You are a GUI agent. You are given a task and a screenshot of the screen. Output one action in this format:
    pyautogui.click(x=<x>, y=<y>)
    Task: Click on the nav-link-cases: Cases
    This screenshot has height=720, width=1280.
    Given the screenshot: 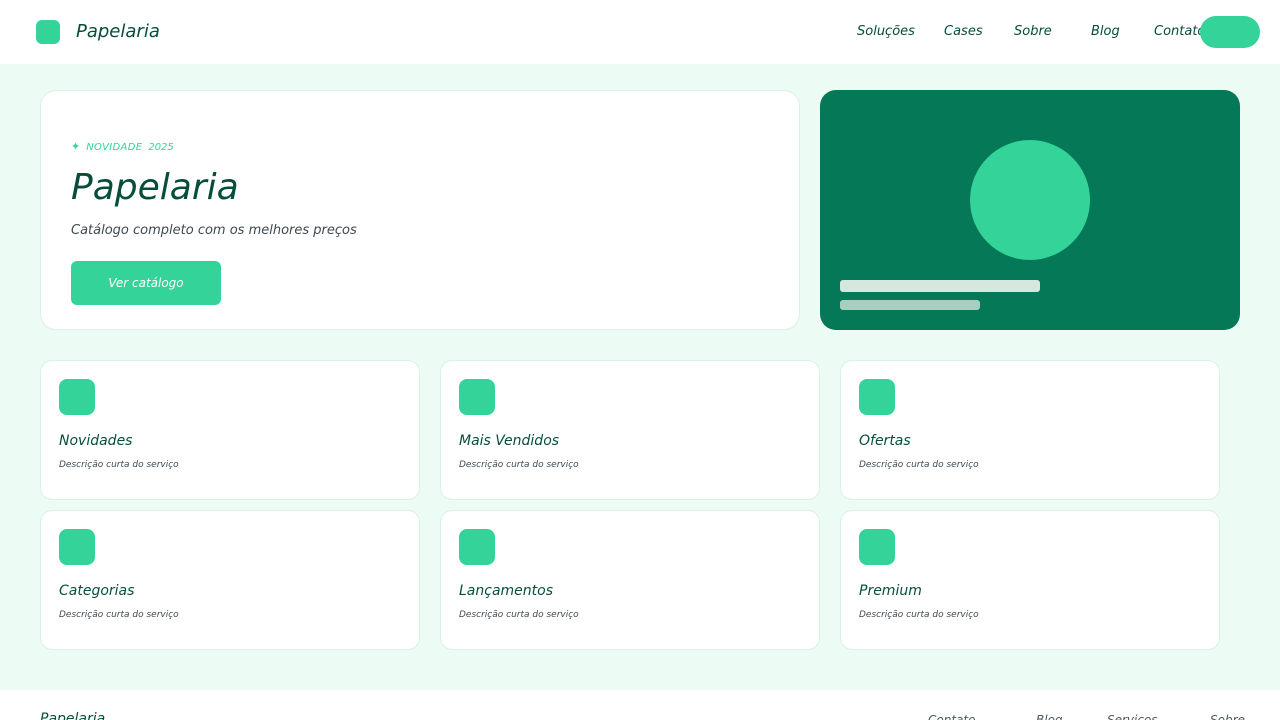 What is the action you would take?
    pyautogui.click(x=963, y=32)
    